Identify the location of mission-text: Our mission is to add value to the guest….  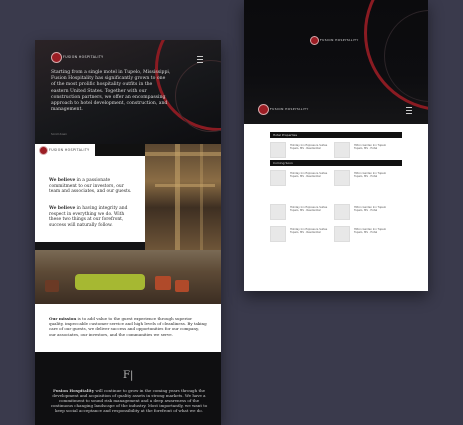
(128, 326).